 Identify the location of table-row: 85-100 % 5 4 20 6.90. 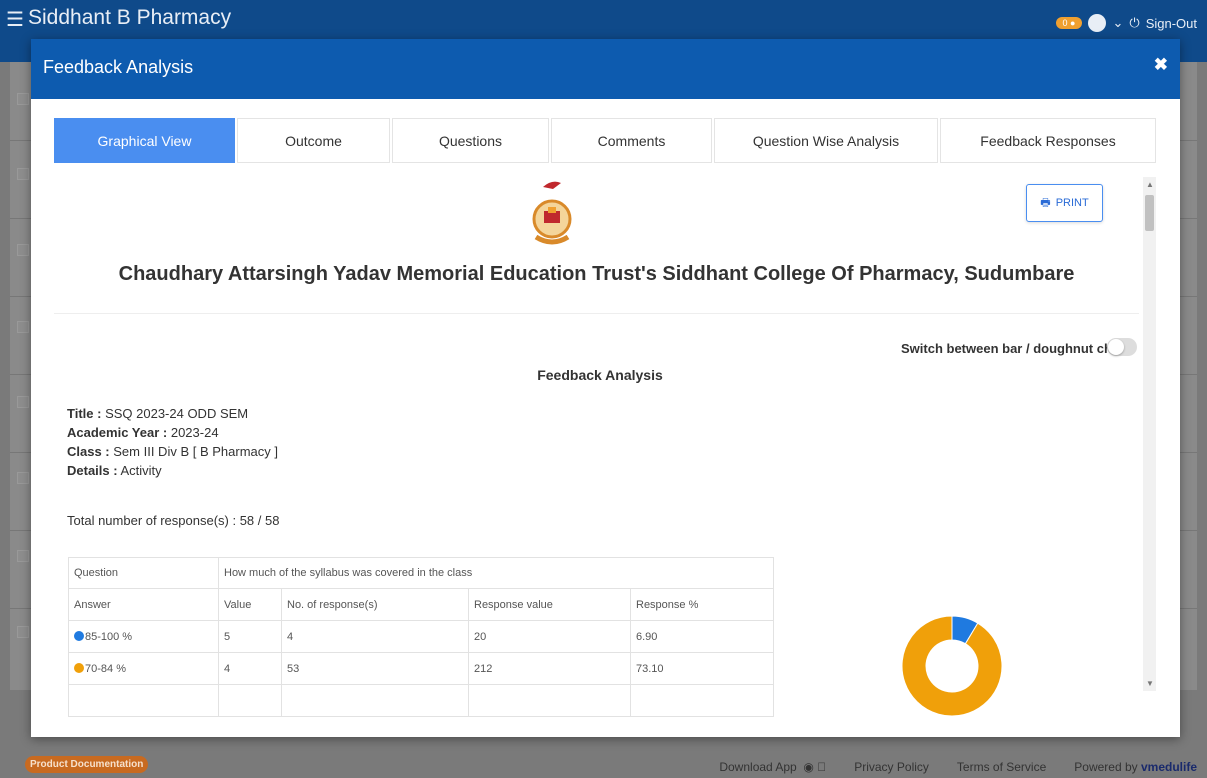
(421, 636).